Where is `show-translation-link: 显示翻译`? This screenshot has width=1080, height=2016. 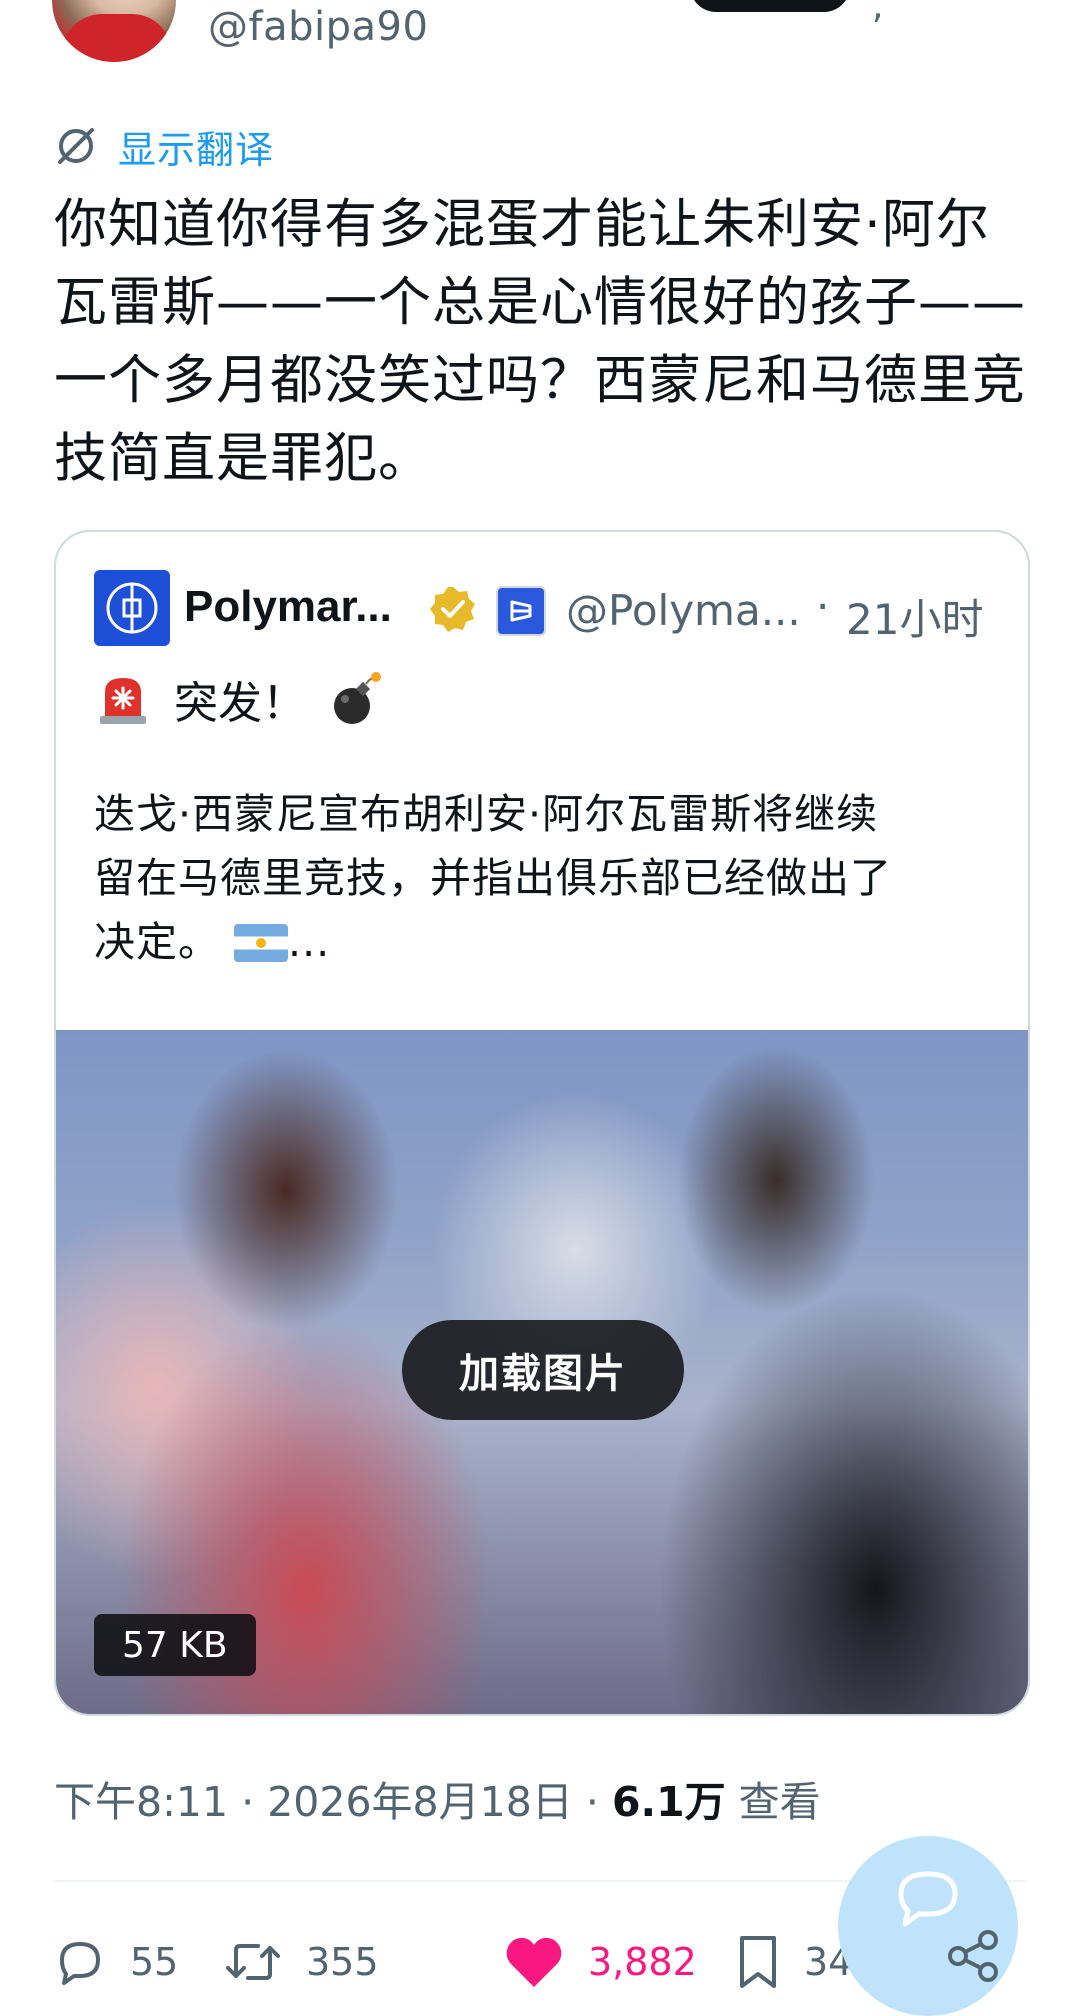
show-translation-link: 显示翻译 is located at coordinates (164, 148).